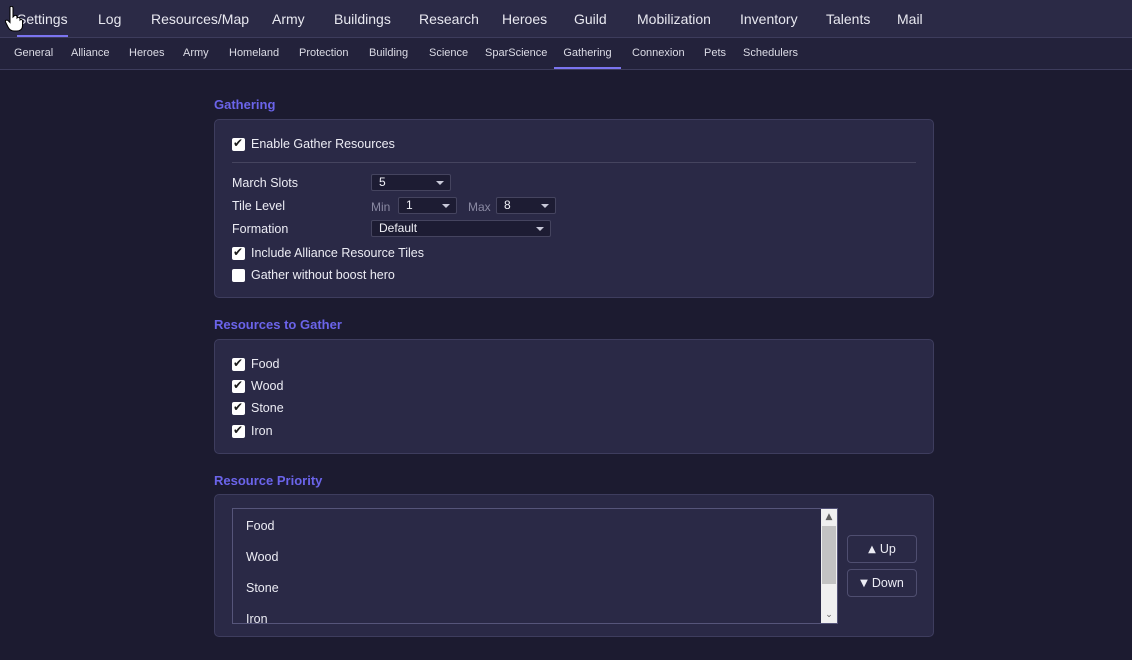  Describe the element at coordinates (323, 144) in the screenshot. I see `enable-gather-label: Enable Gather Resources` at that location.